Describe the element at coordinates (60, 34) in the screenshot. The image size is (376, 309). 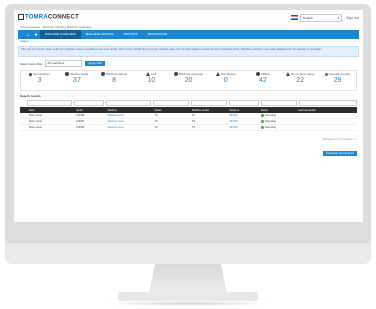
I see `tab-machine-overview: MACHINE OVERVIEW` at that location.